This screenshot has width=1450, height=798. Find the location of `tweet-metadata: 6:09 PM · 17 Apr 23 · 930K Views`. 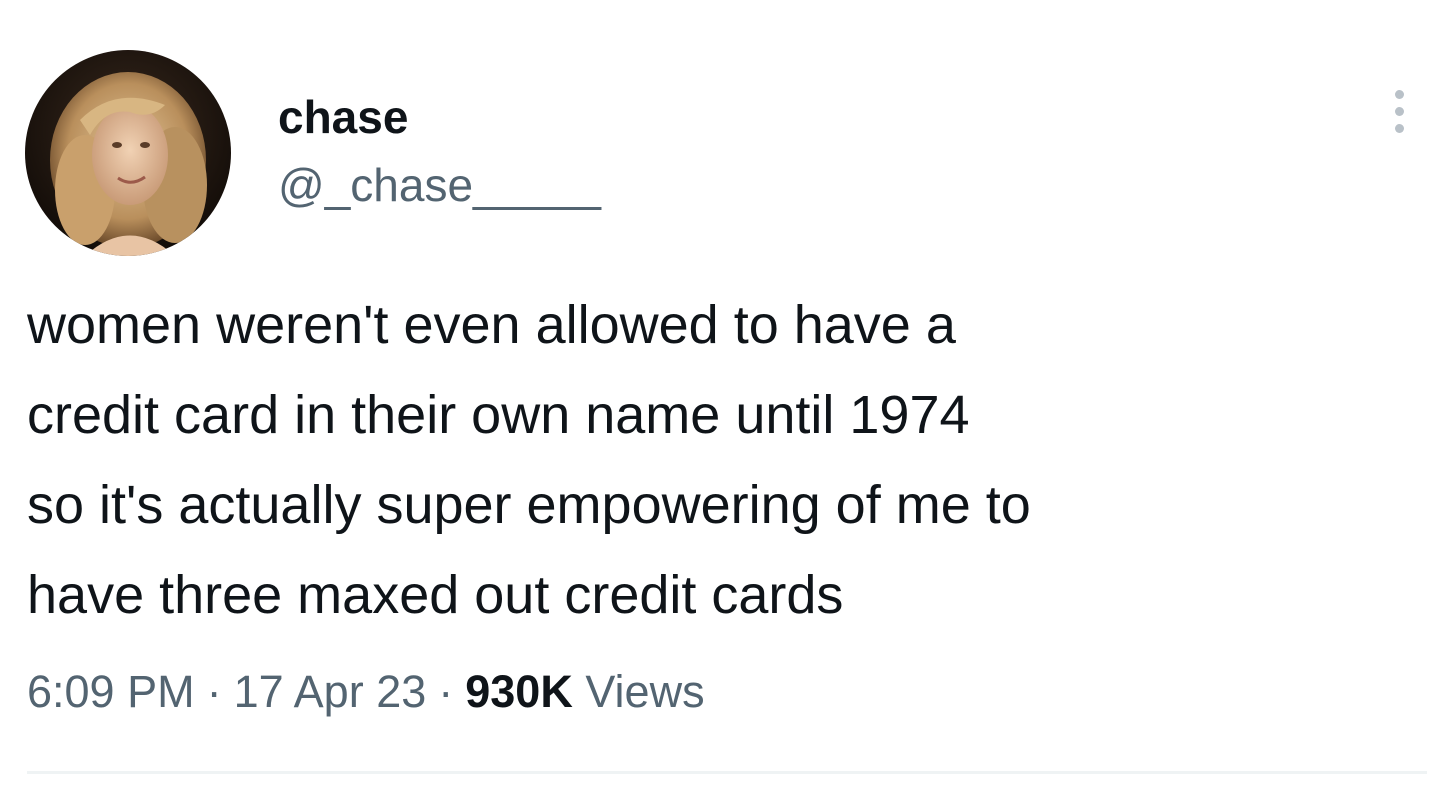

tweet-metadata: 6:09 PM · 17 Apr 23 · 930K Views is located at coordinates (366, 692).